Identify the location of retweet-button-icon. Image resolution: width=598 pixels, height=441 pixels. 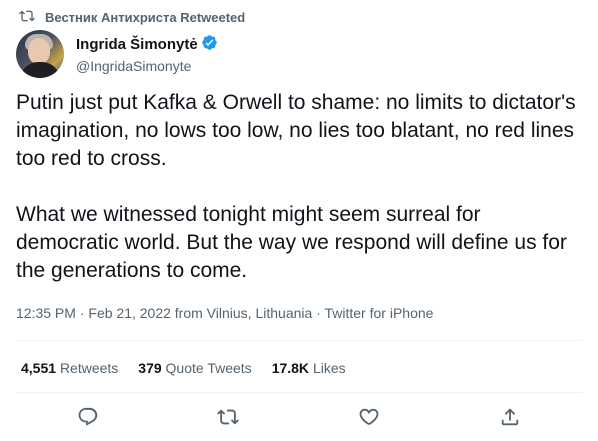
(228, 417).